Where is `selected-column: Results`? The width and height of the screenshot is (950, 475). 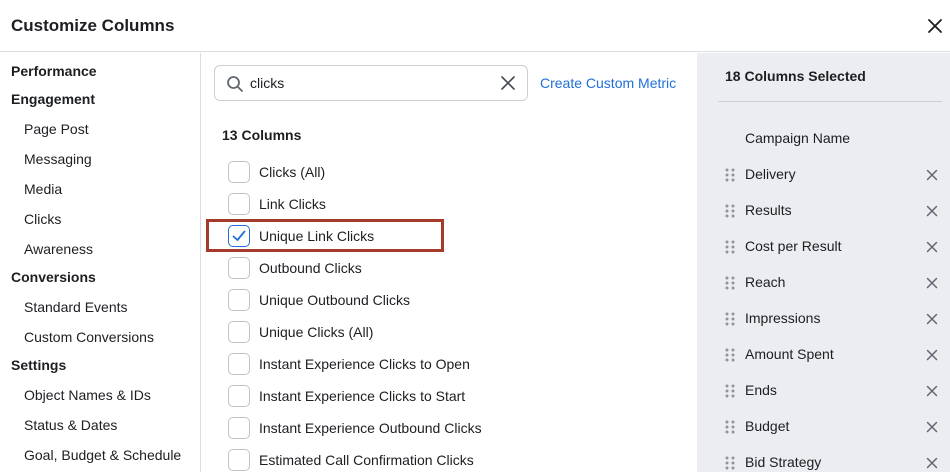 selected-column: Results is located at coordinates (823, 211).